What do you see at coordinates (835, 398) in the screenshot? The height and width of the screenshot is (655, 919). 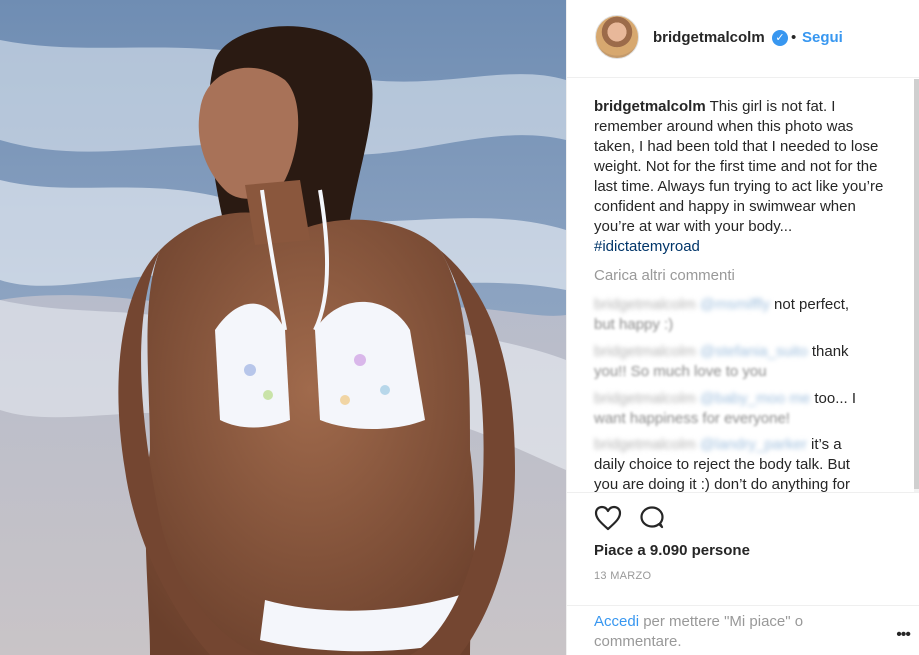 I see `comment-text: too... I` at bounding box center [835, 398].